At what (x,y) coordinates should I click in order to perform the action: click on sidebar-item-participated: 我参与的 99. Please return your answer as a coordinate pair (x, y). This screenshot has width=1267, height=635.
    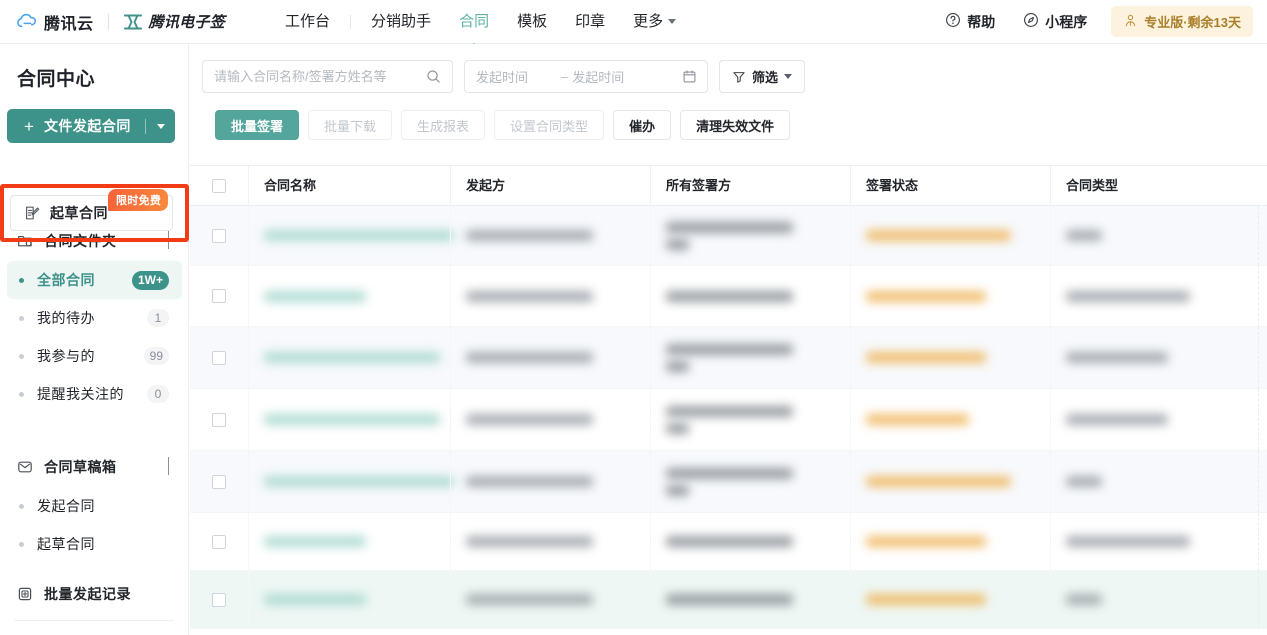
    Looking at the image, I should click on (94, 356).